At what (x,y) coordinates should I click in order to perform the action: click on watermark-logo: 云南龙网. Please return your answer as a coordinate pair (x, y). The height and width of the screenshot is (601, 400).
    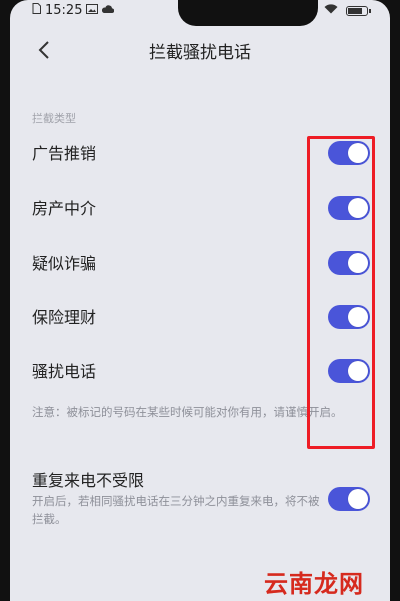
    Looking at the image, I should click on (314, 584).